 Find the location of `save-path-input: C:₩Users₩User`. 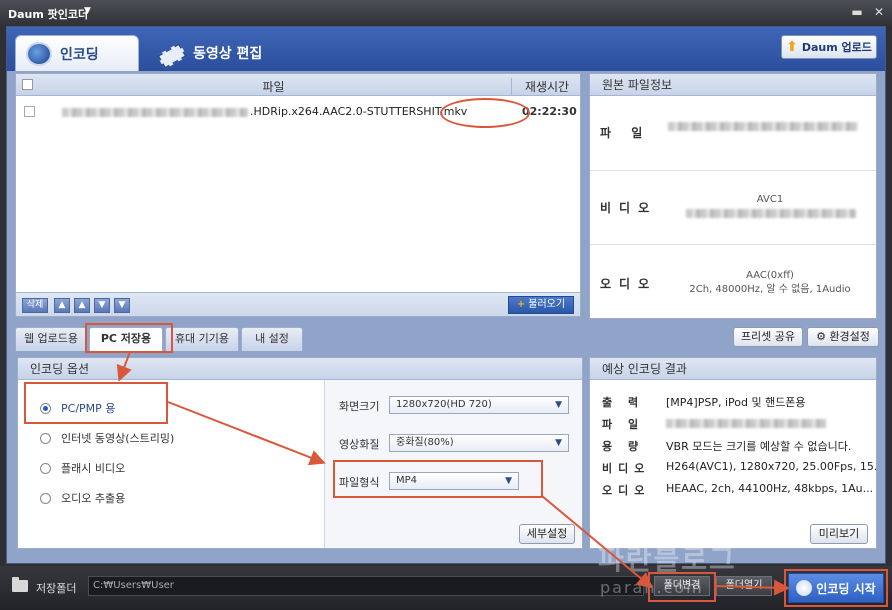

save-path-input: C:₩Users₩User is located at coordinates (366, 586).